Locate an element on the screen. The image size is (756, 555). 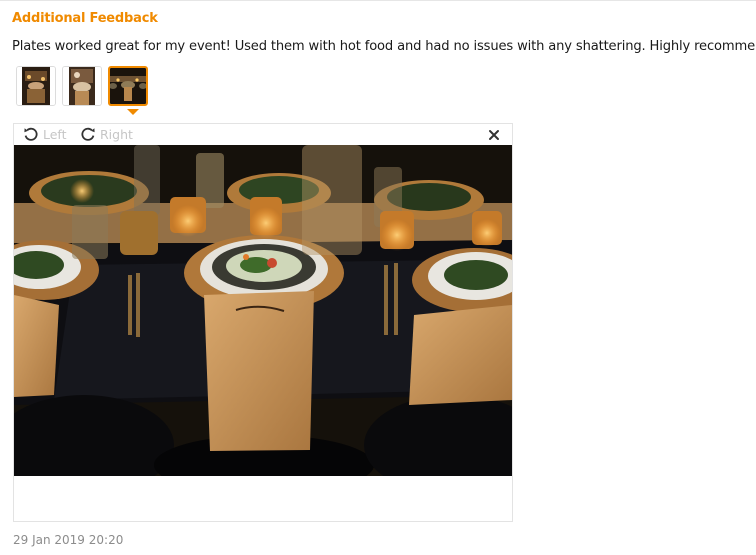
close-icon is located at coordinates (494, 135).